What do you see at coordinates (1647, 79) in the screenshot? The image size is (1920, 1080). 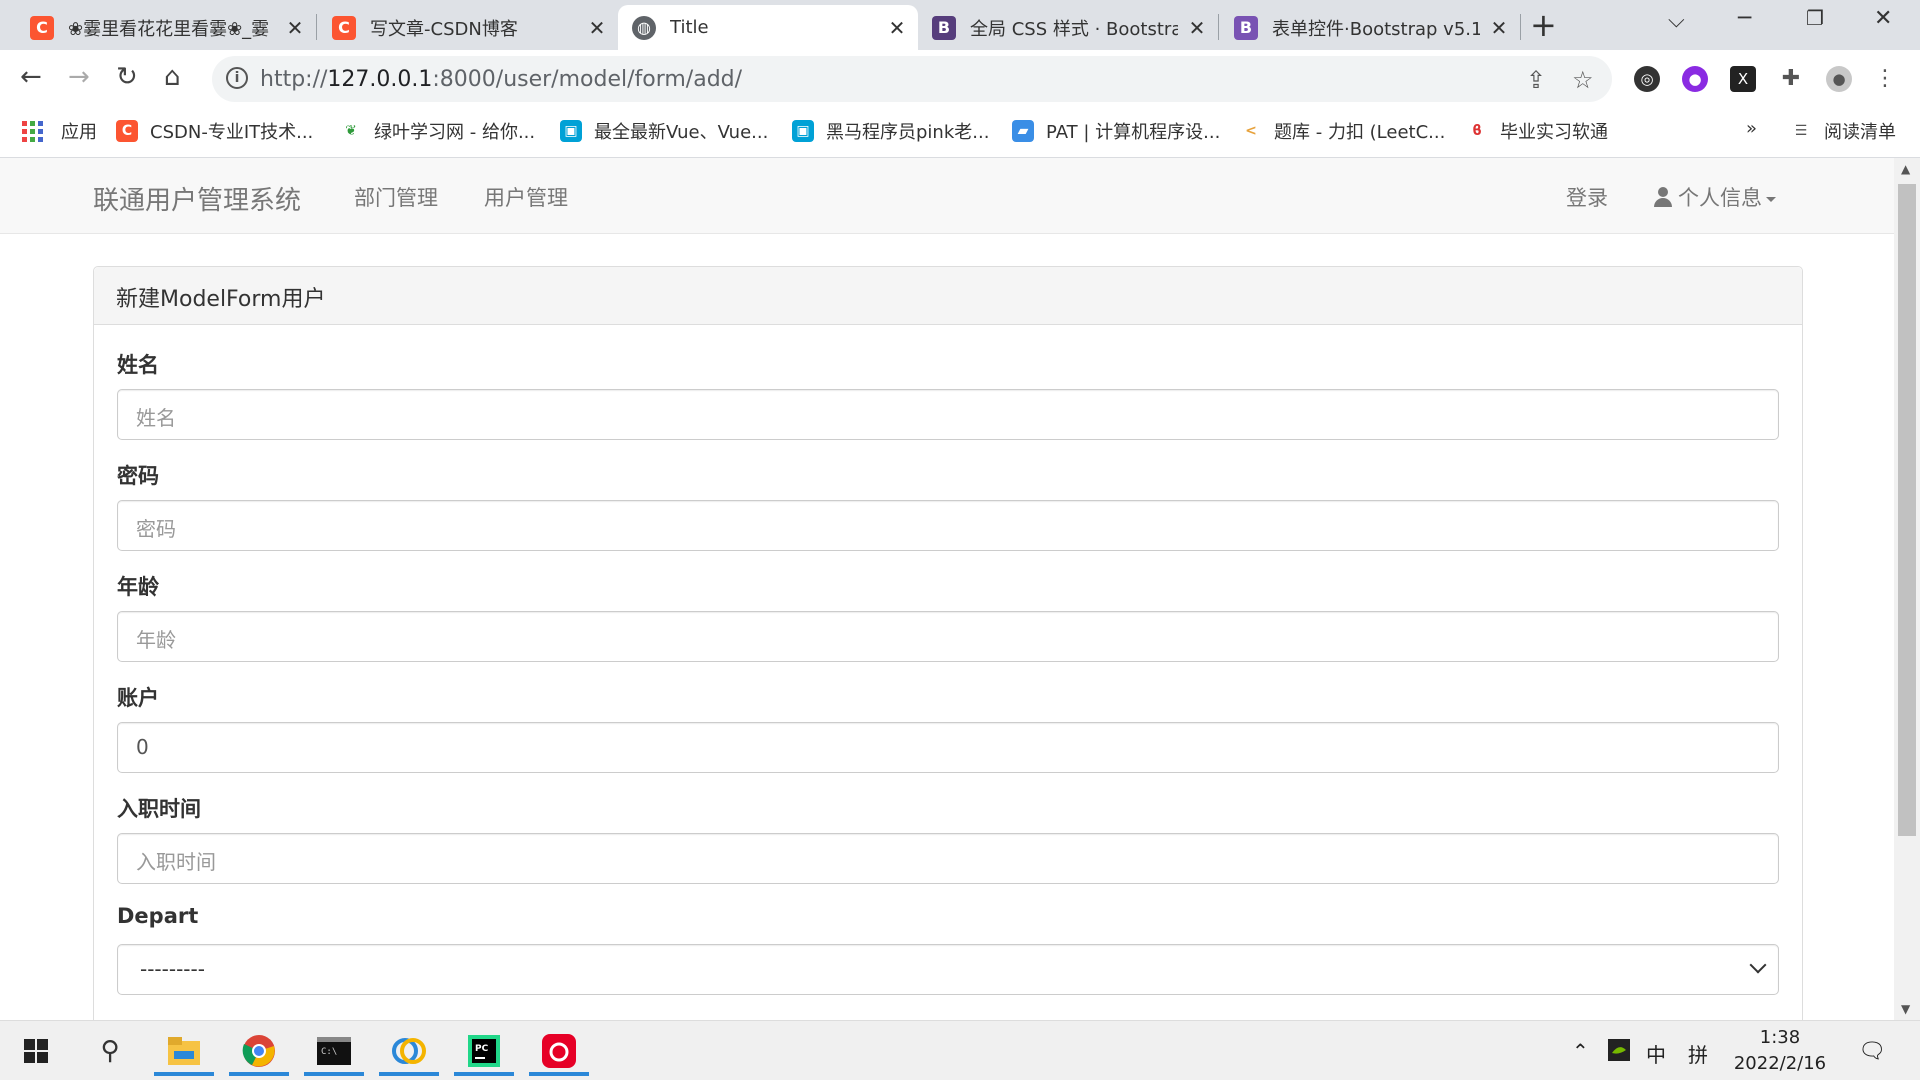 I see `extension-icon: ◎` at bounding box center [1647, 79].